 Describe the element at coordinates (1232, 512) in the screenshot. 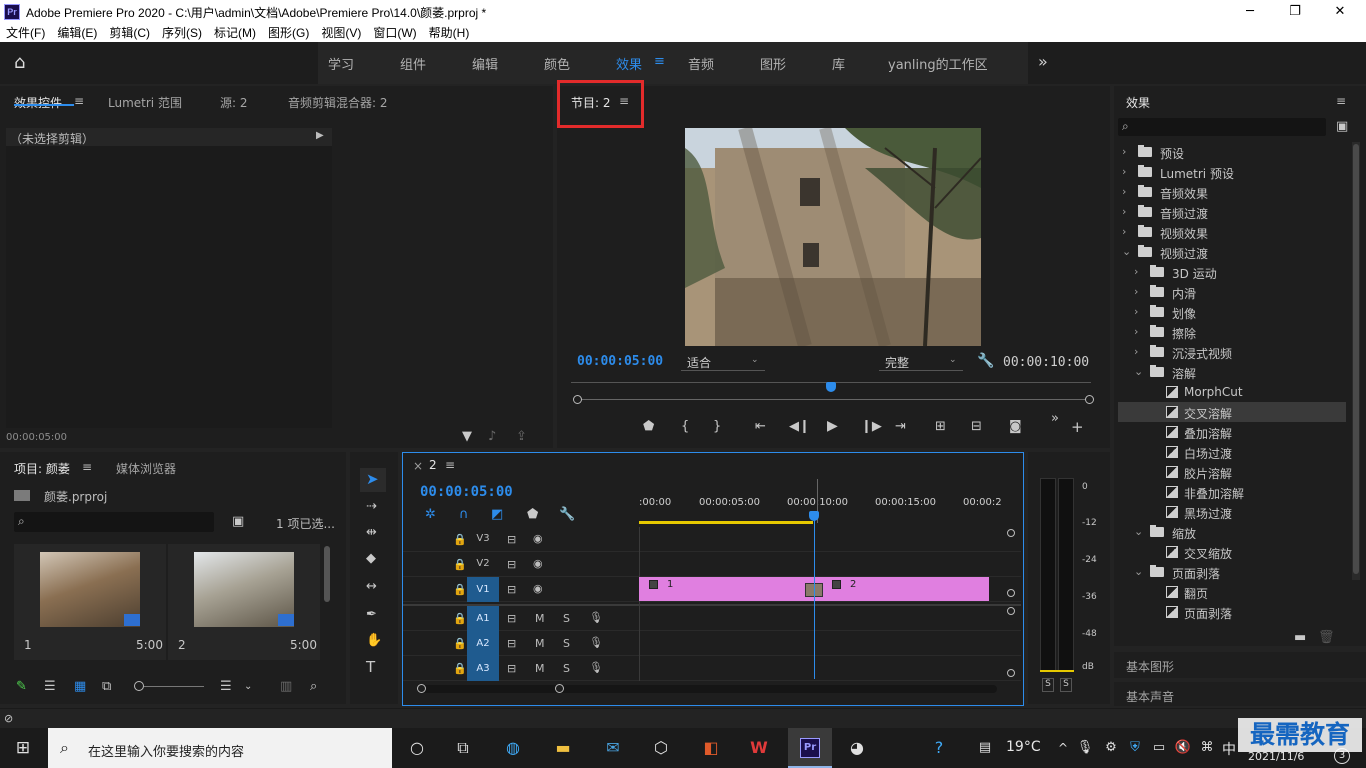

I see `effects-tree-item: 黑场过渡` at that location.